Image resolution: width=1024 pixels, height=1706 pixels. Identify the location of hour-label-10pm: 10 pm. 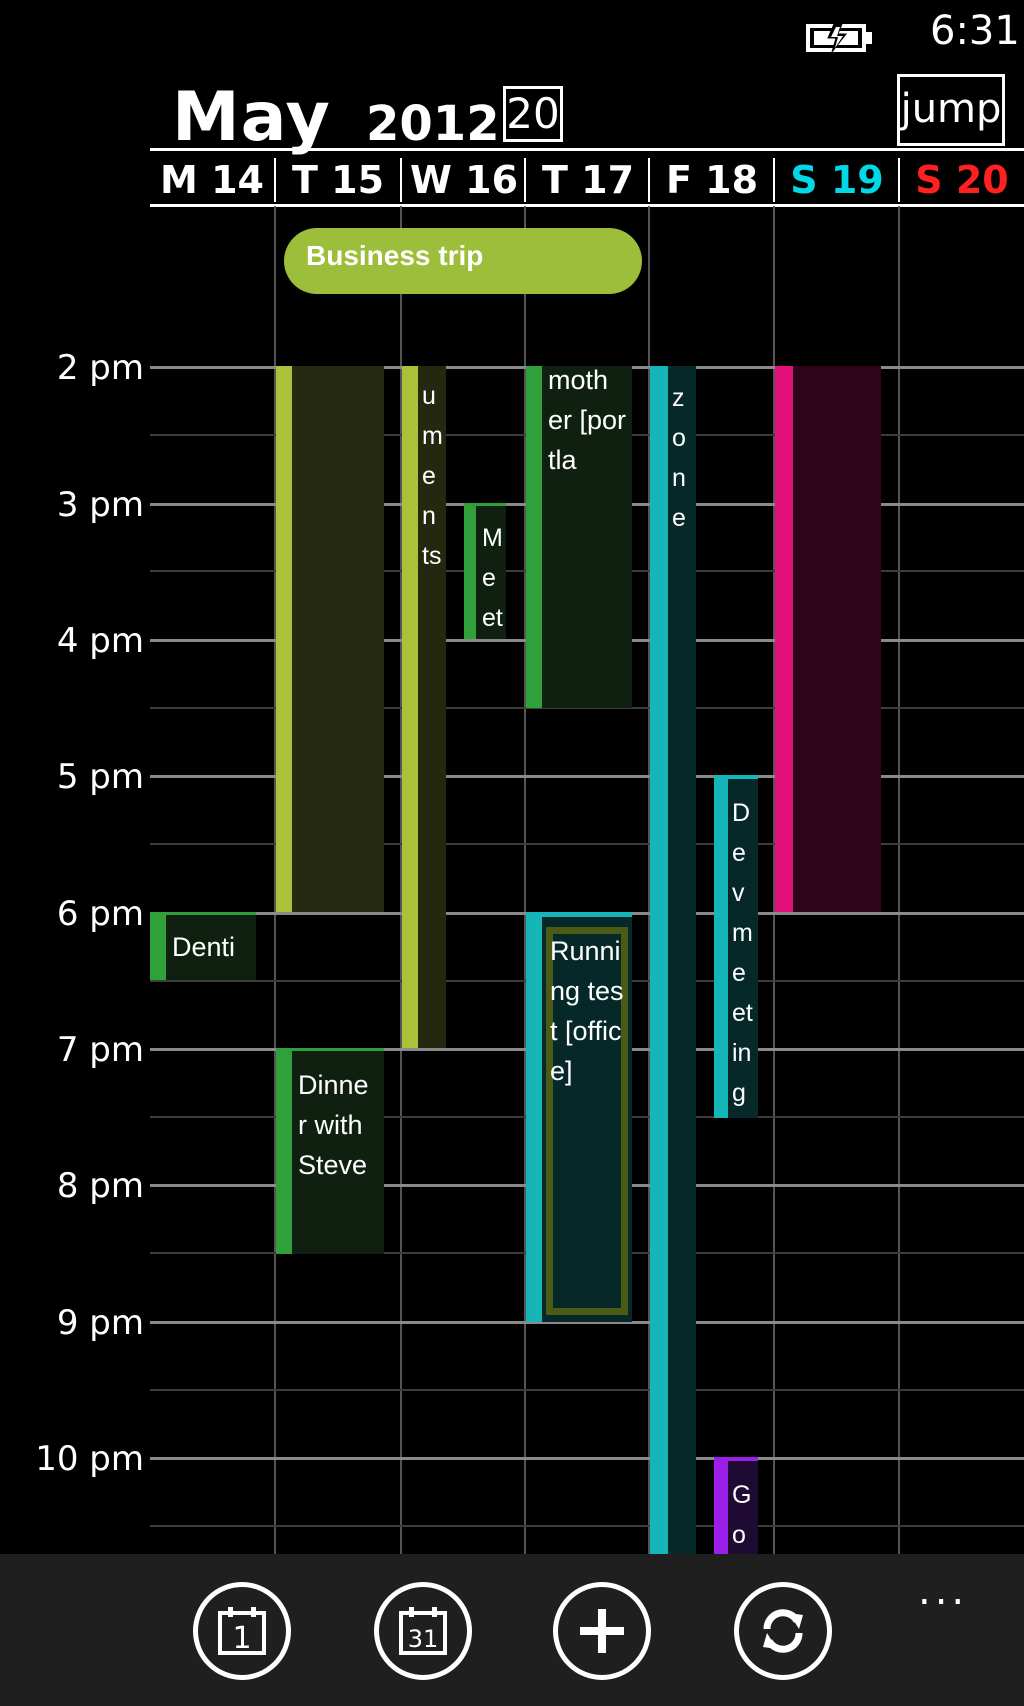
(89, 1459).